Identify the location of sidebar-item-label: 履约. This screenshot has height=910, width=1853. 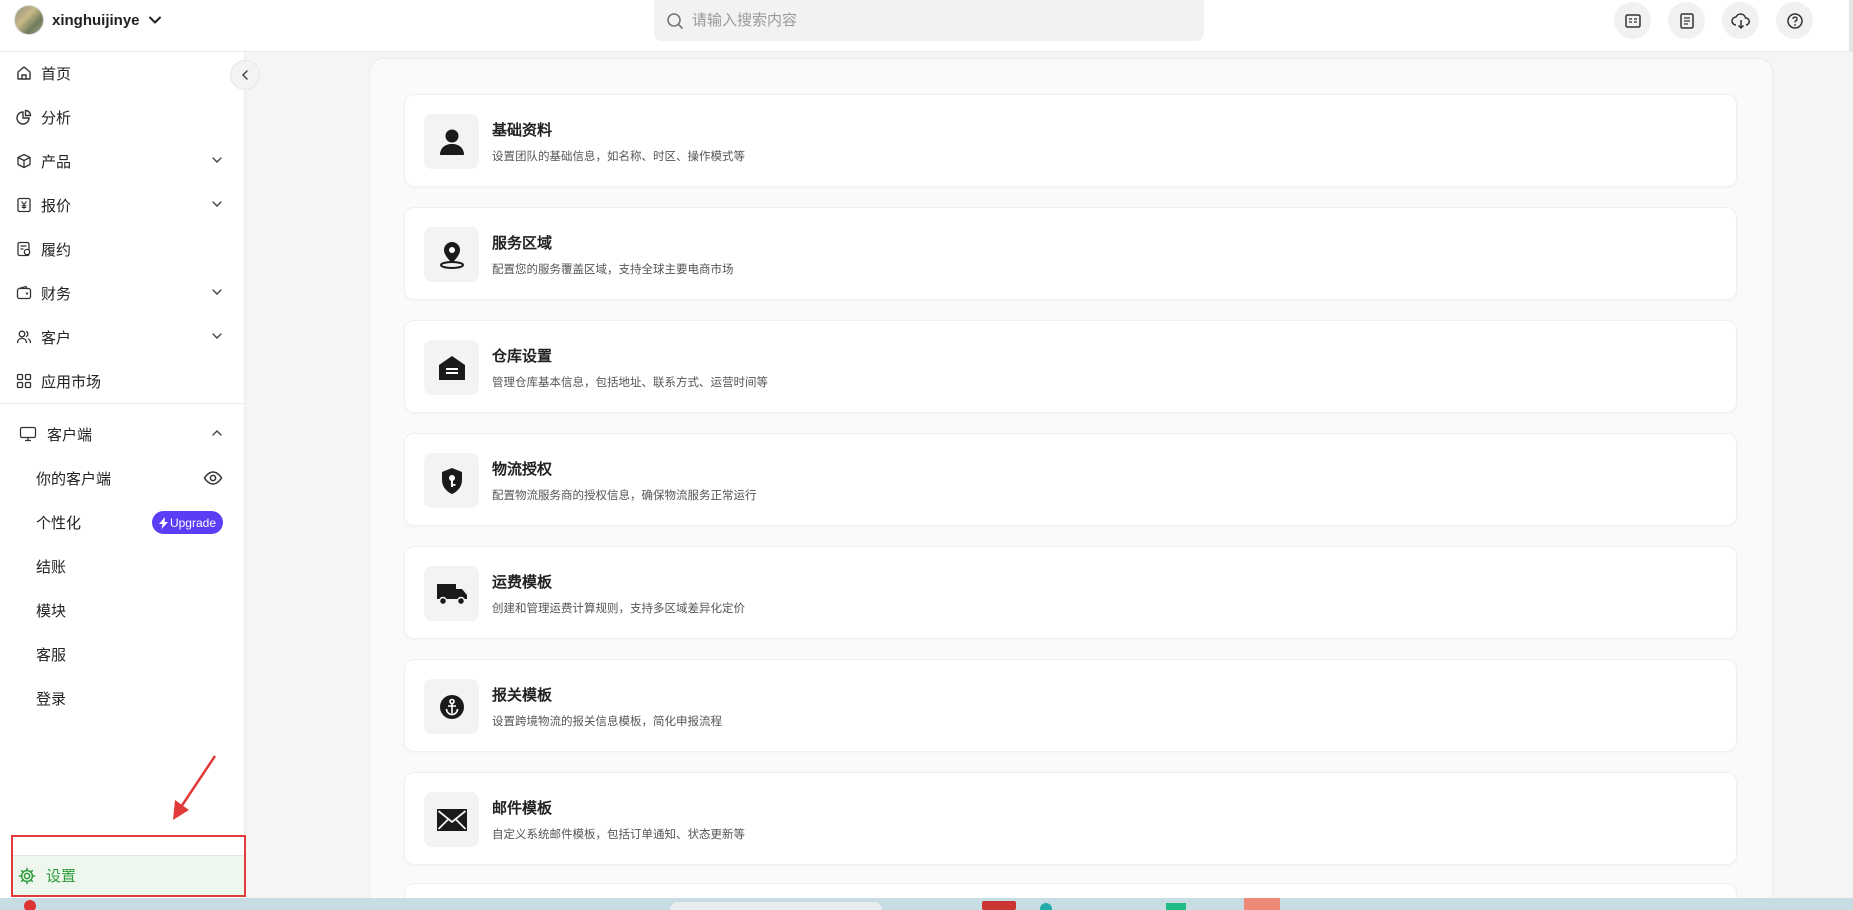
(56, 250).